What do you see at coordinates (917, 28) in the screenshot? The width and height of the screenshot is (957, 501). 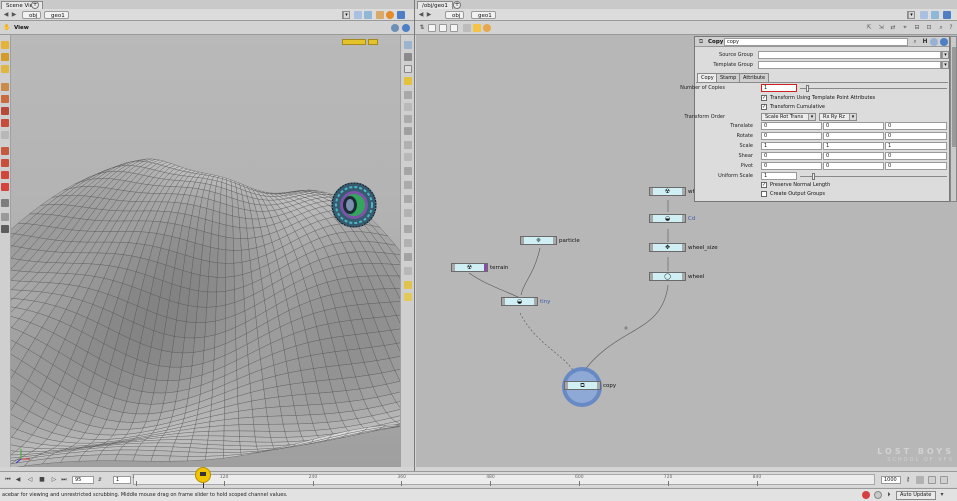 I see `network-option-5-icon: ⊟` at bounding box center [917, 28].